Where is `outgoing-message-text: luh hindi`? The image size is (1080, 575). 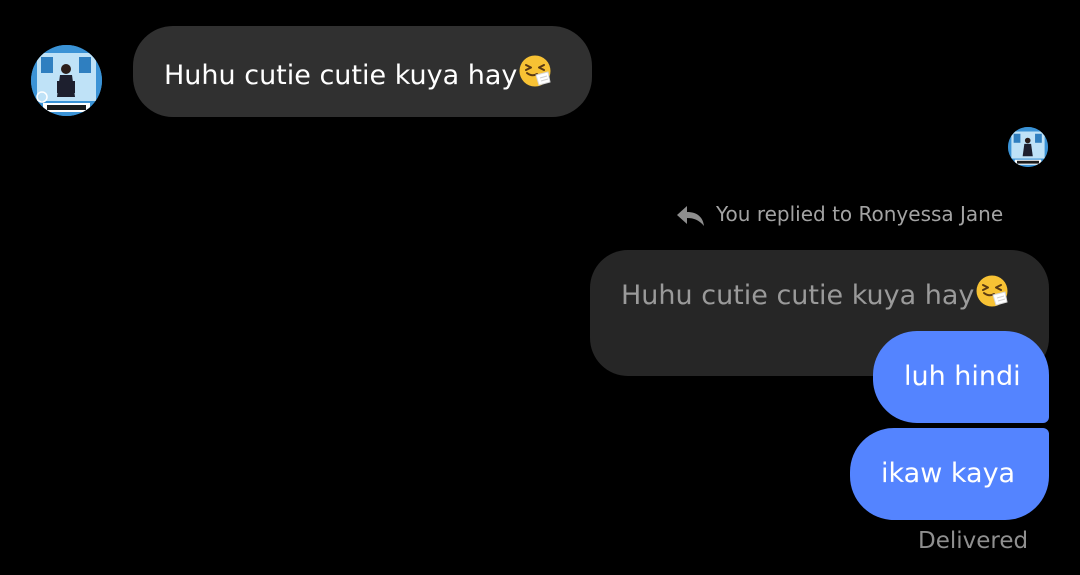 outgoing-message-text: luh hindi is located at coordinates (962, 376).